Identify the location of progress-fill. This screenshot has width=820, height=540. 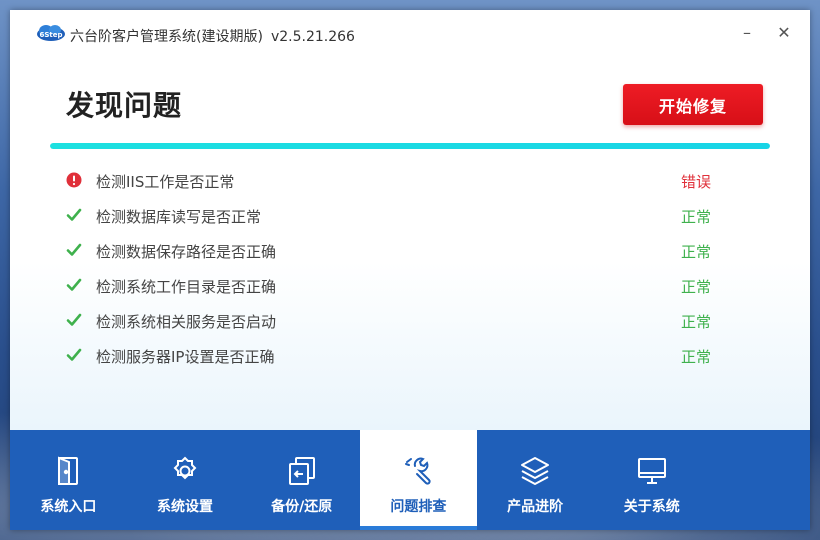
(410, 146).